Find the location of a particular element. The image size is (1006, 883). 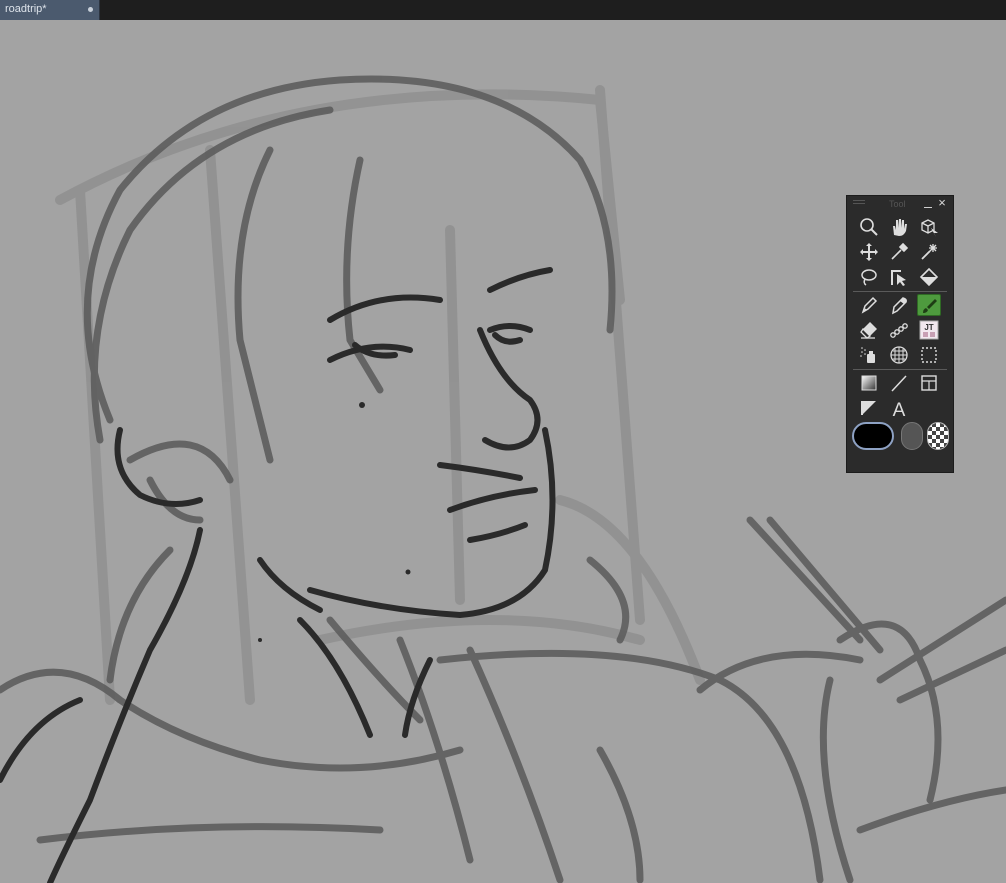

zoom-icon is located at coordinates (869, 227).